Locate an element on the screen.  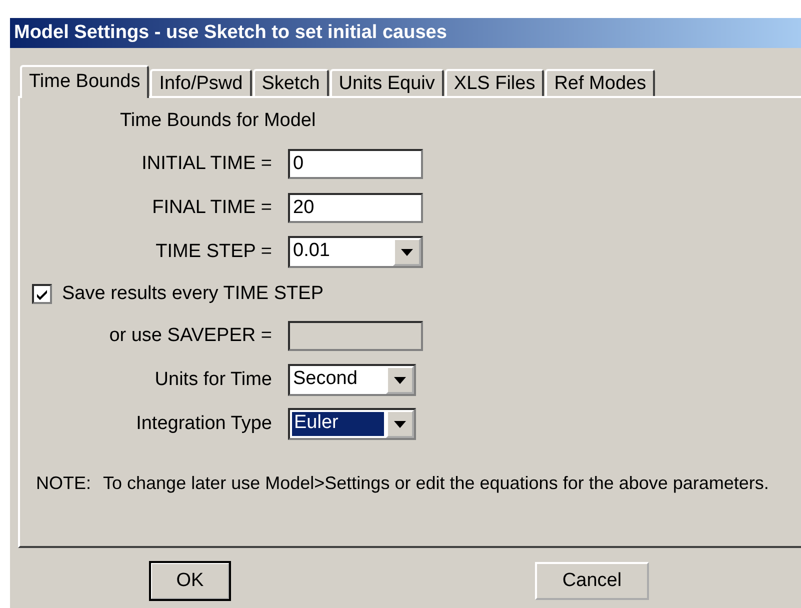
dropdown: Euler is located at coordinates (352, 424).